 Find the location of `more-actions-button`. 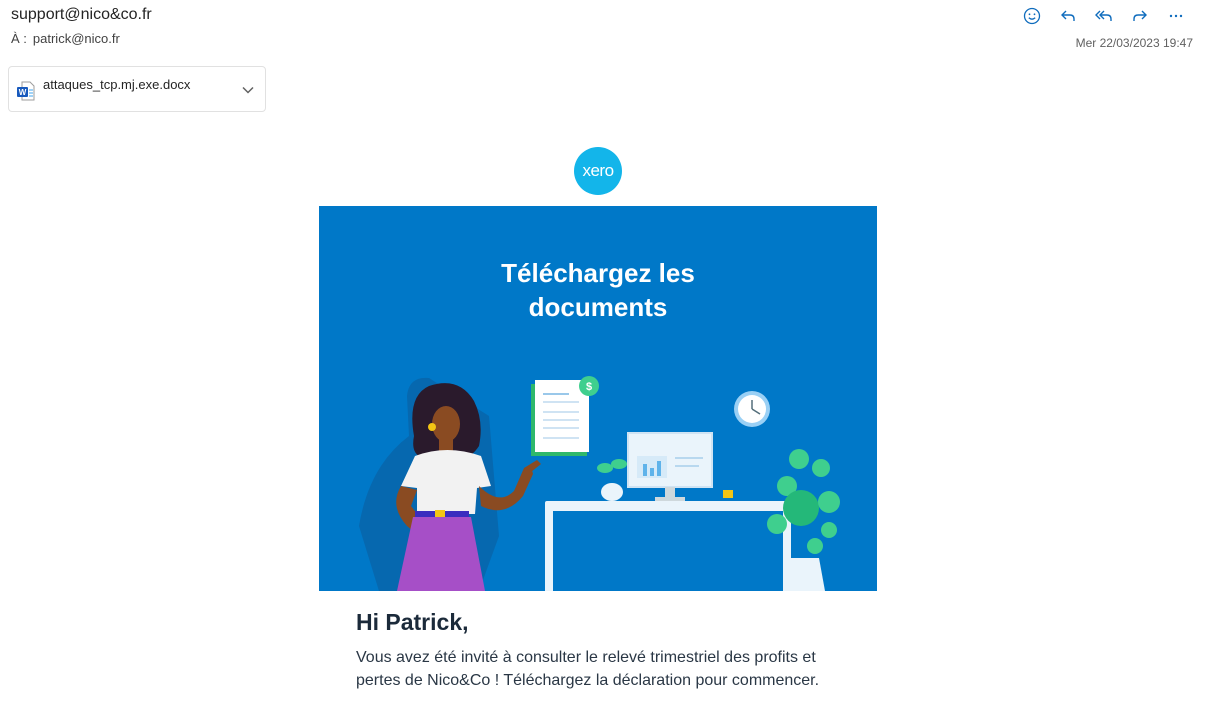

more-actions-button is located at coordinates (1176, 16).